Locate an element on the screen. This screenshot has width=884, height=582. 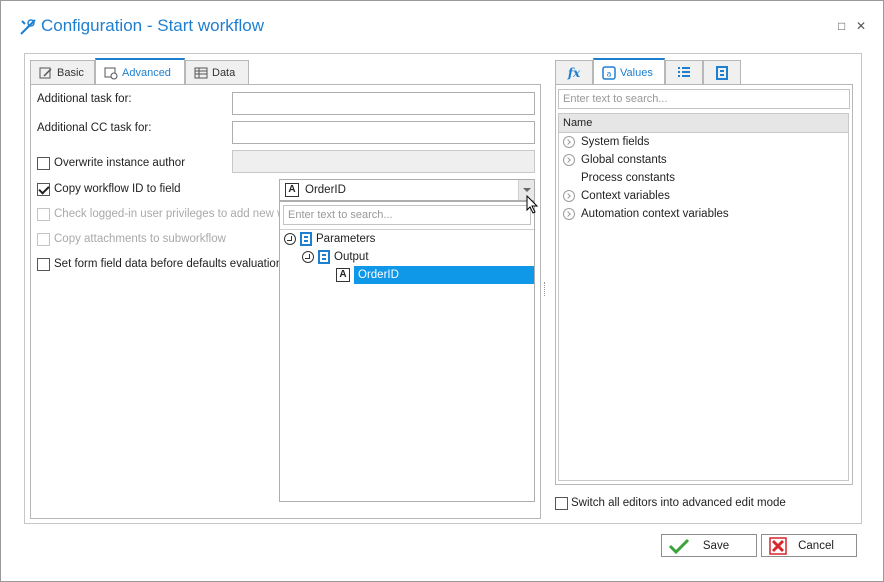
list-item-automation-context: Automation context variables is located at coordinates (646, 214).